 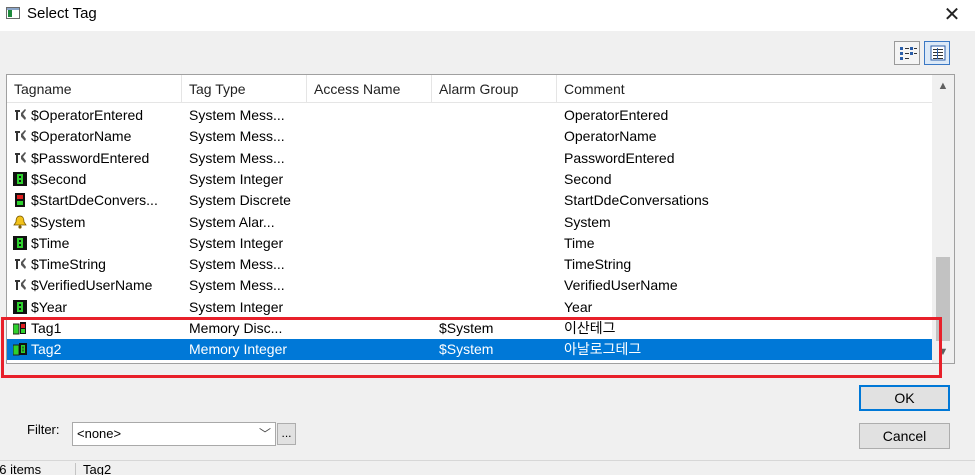 I want to click on cell-comment: Year, so click(x=578, y=306).